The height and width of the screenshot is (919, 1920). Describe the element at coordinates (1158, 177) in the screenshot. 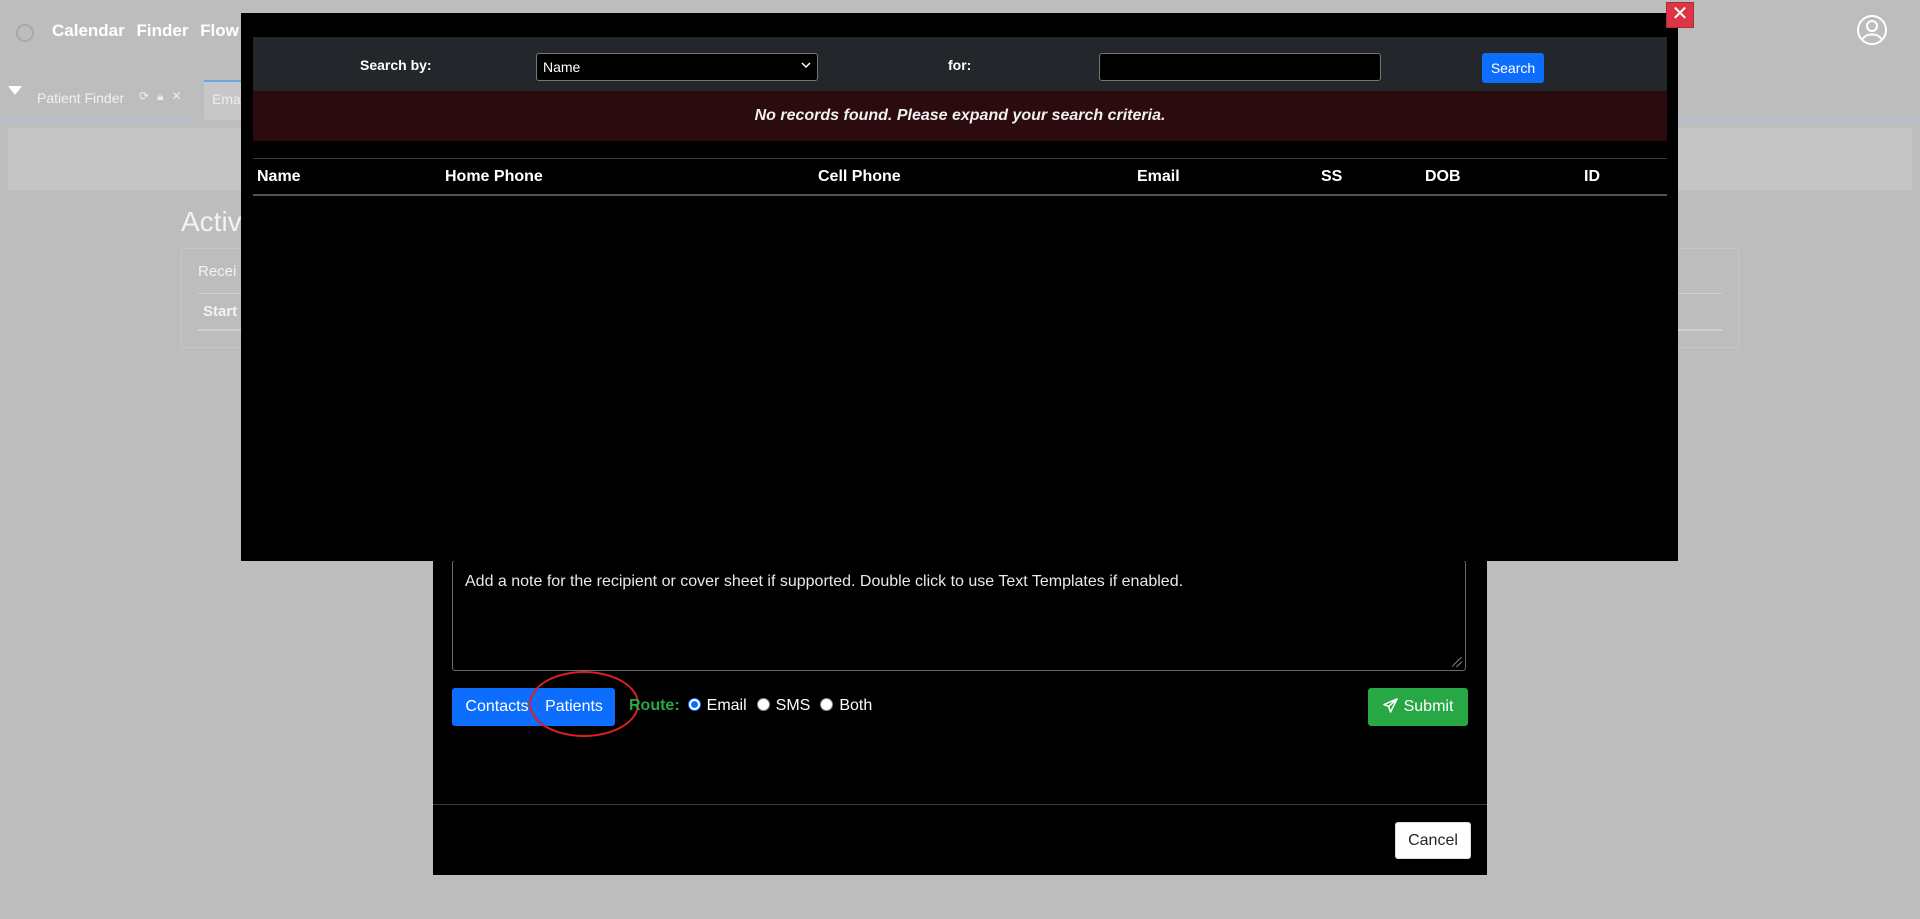

I see `column-email: Email` at that location.